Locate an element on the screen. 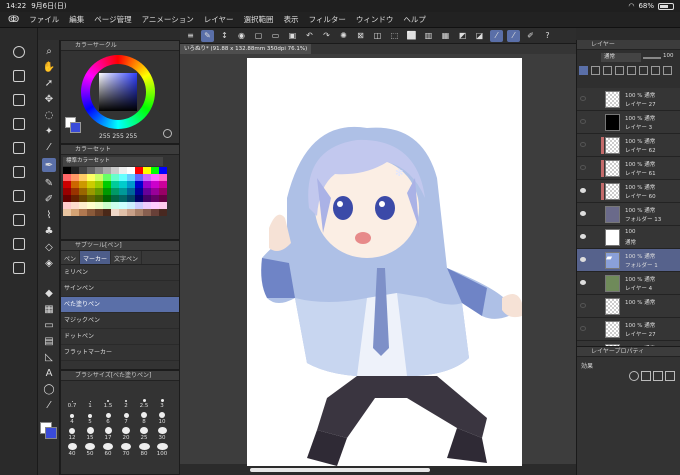 This screenshot has height=475, width=680. fill-icon: ◫ is located at coordinates (377, 36).